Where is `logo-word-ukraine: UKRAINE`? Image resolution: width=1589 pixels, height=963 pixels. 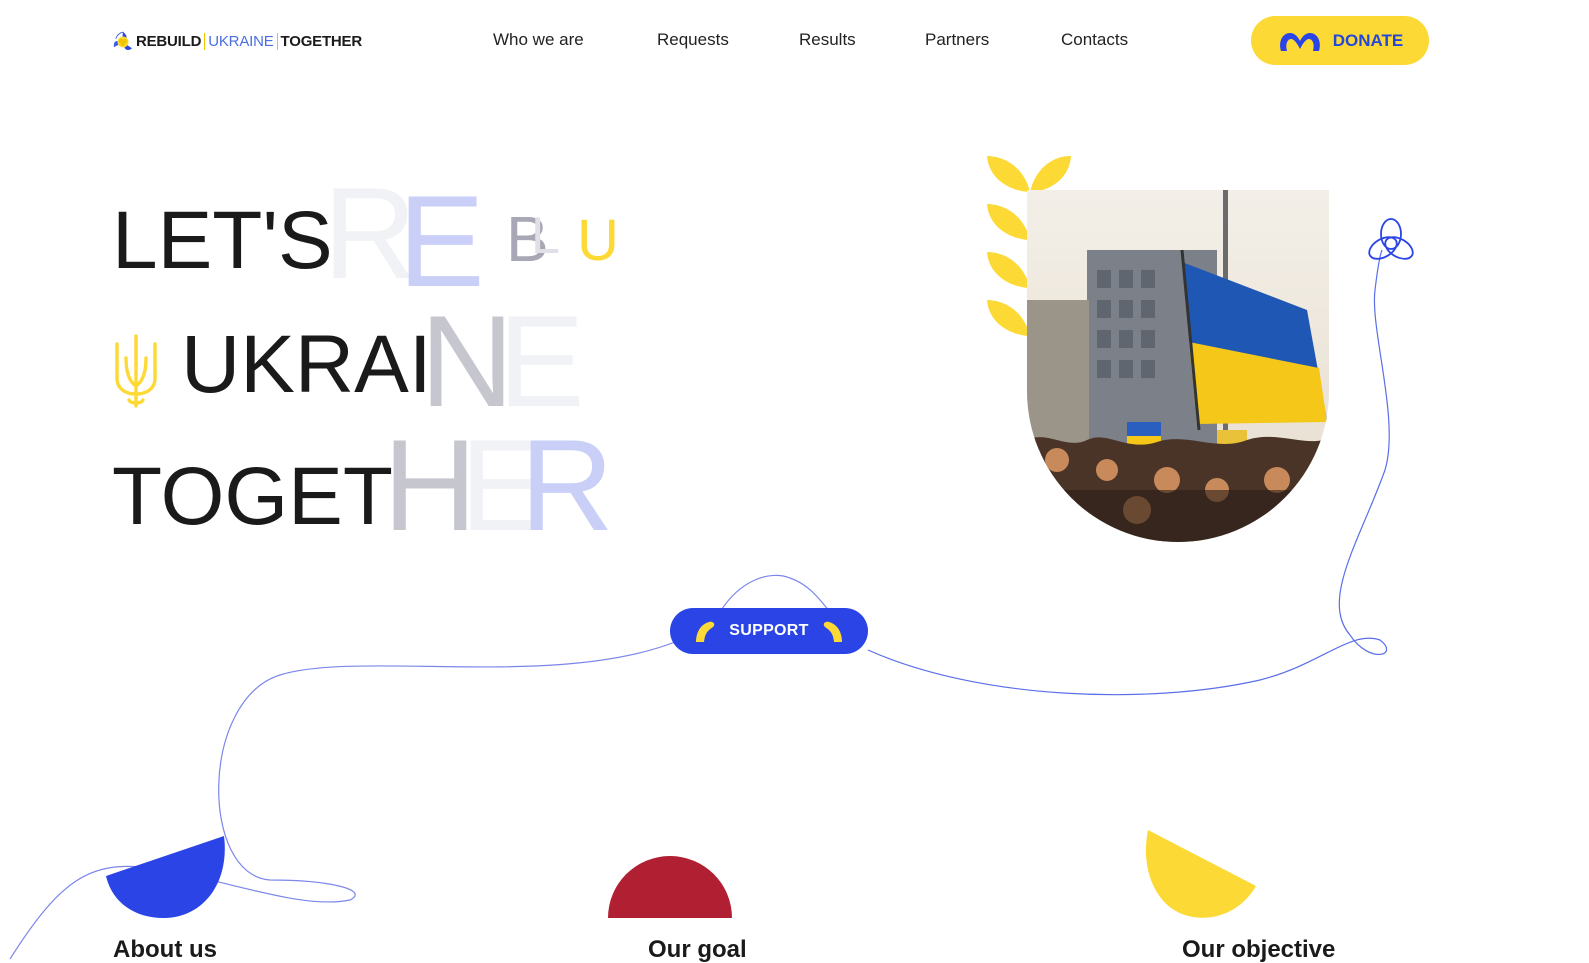
logo-word-ukraine: UKRAINE is located at coordinates (241, 41).